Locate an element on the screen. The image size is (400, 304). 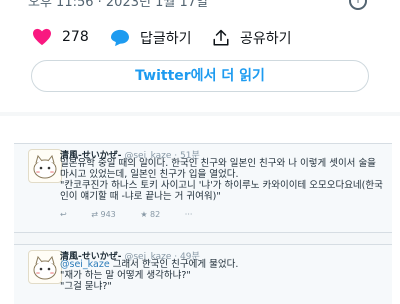
share-label: 공유하기 is located at coordinates (266, 39).